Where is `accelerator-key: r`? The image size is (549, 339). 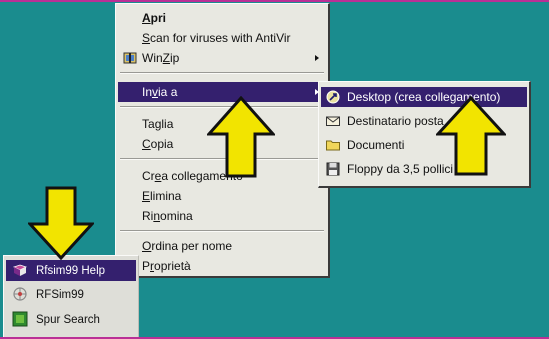 accelerator-key: r is located at coordinates (152, 266).